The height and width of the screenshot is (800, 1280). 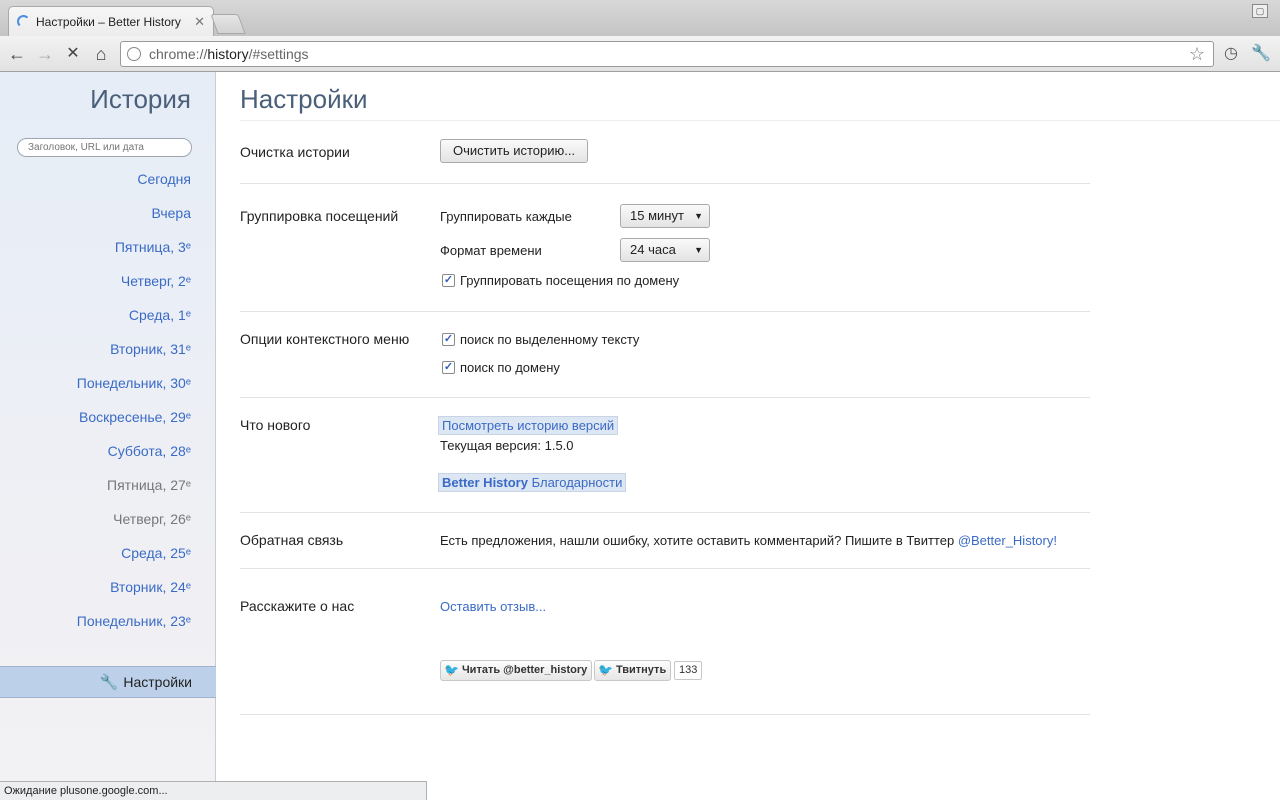 I want to click on tab-title: Настройки – Better History, so click(x=108, y=21).